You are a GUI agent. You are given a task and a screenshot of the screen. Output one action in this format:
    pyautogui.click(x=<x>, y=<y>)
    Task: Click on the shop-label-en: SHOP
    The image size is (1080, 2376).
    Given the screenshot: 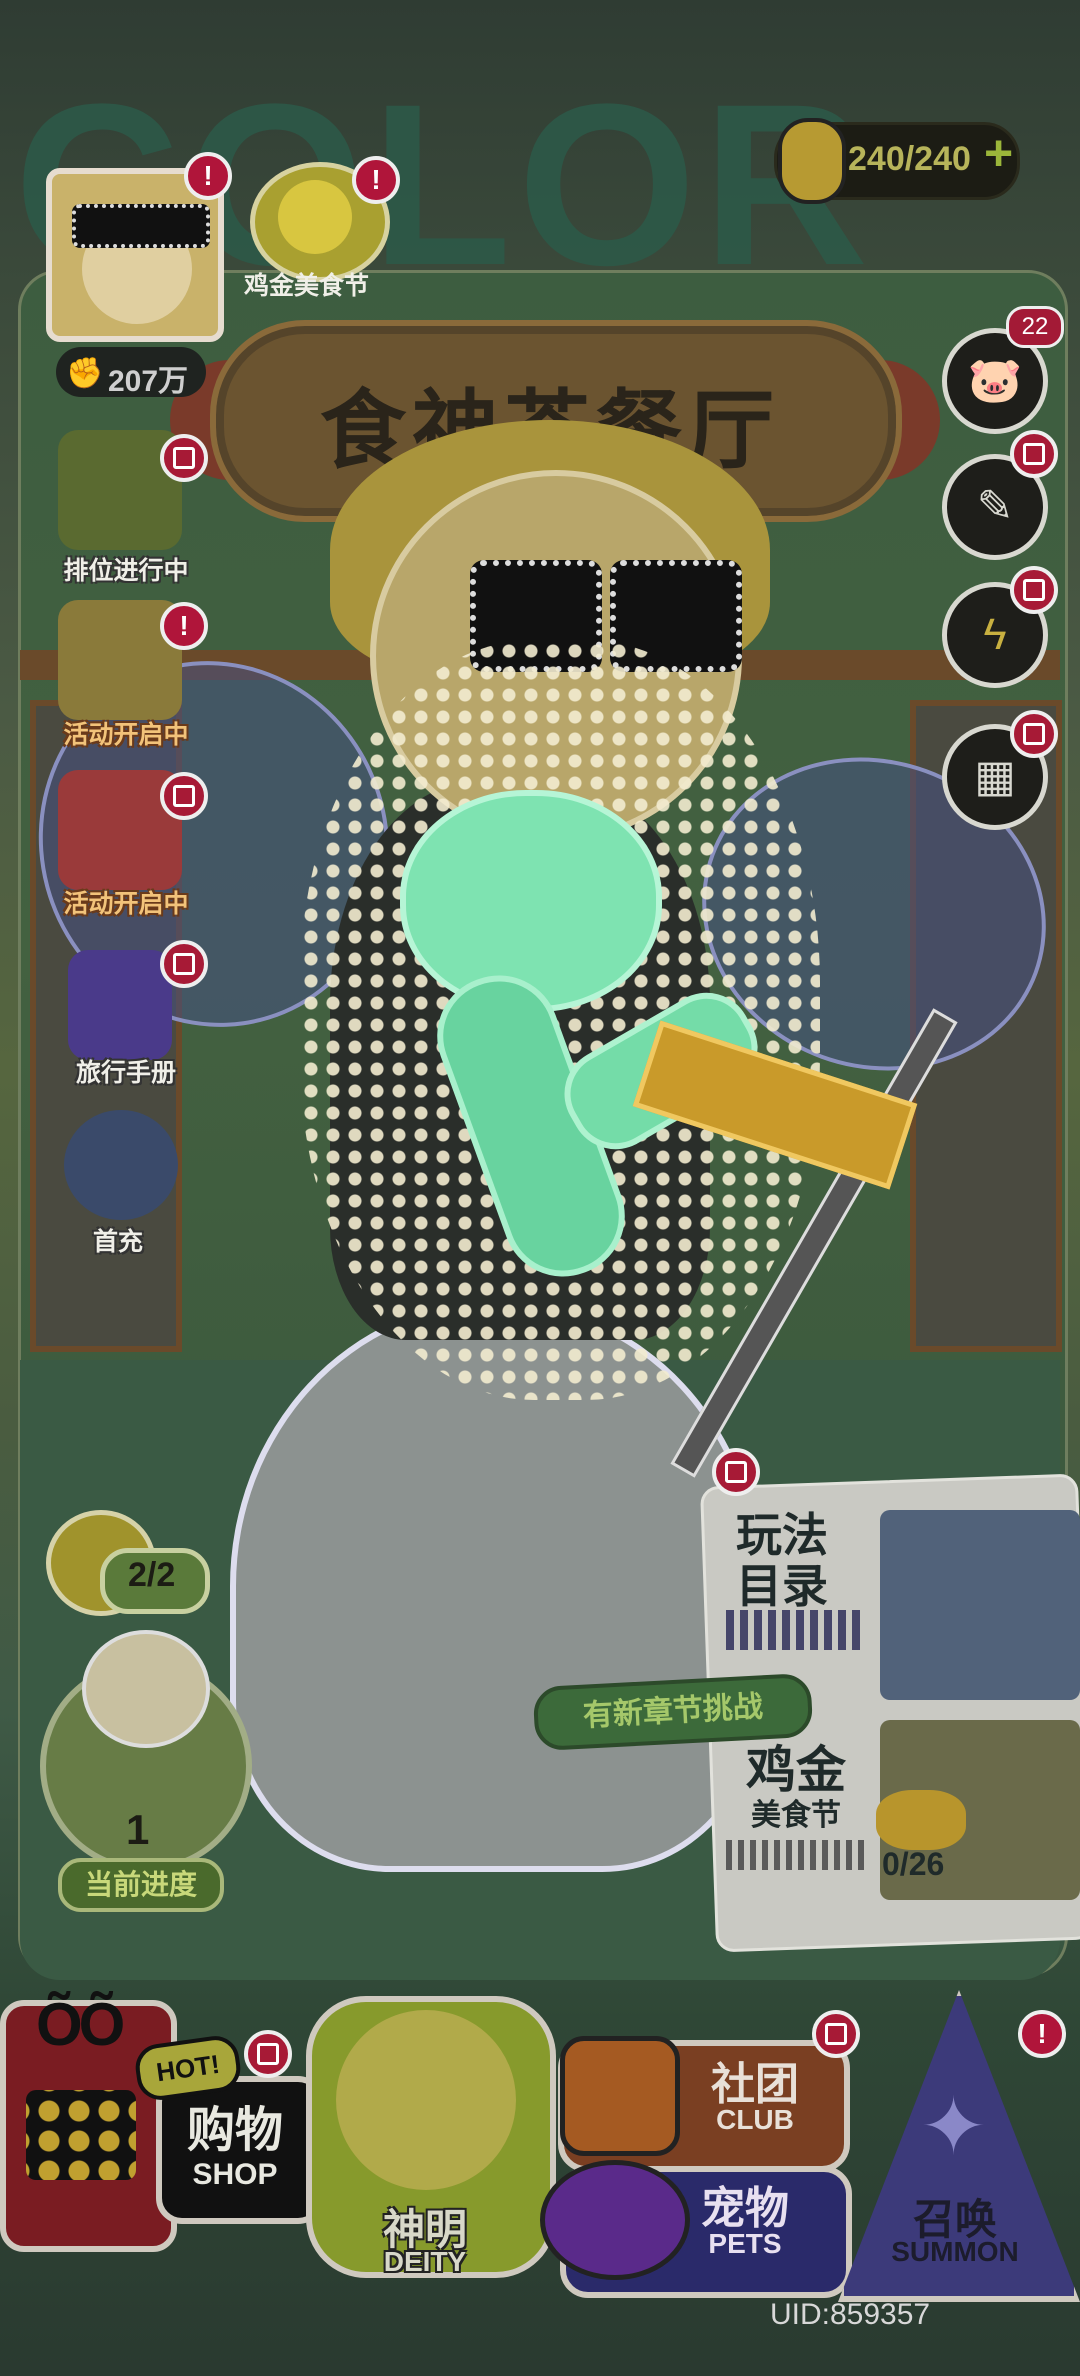 What is the action you would take?
    pyautogui.click(x=235, y=2174)
    